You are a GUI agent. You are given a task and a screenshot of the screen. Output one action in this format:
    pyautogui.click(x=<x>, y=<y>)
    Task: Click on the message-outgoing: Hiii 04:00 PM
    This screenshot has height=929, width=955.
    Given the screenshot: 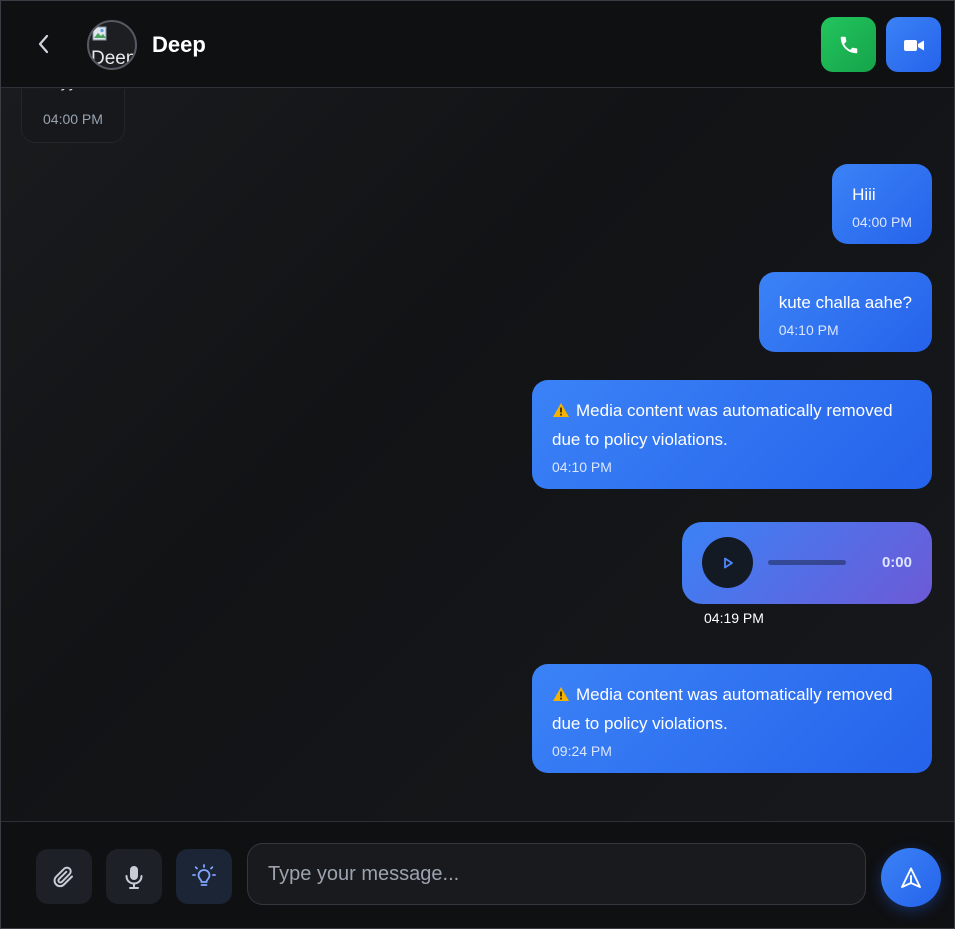 What is the action you would take?
    pyautogui.click(x=882, y=204)
    